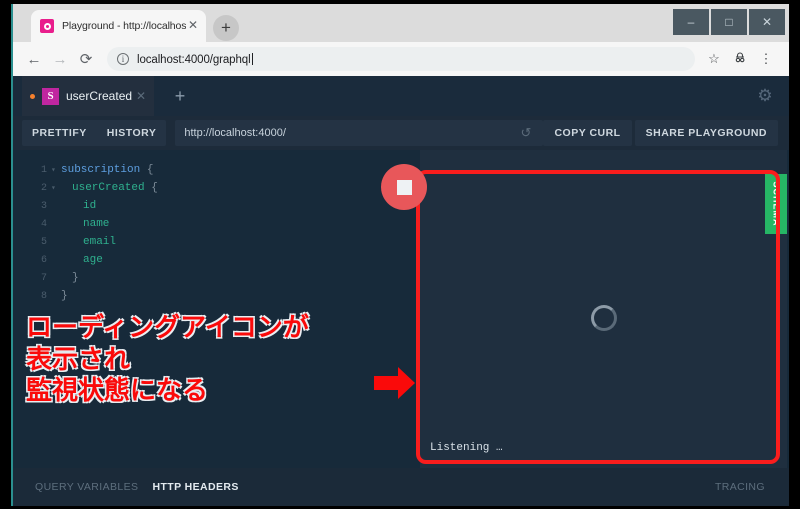  Describe the element at coordinates (96, 224) in the screenshot. I see `code-token: name` at that location.